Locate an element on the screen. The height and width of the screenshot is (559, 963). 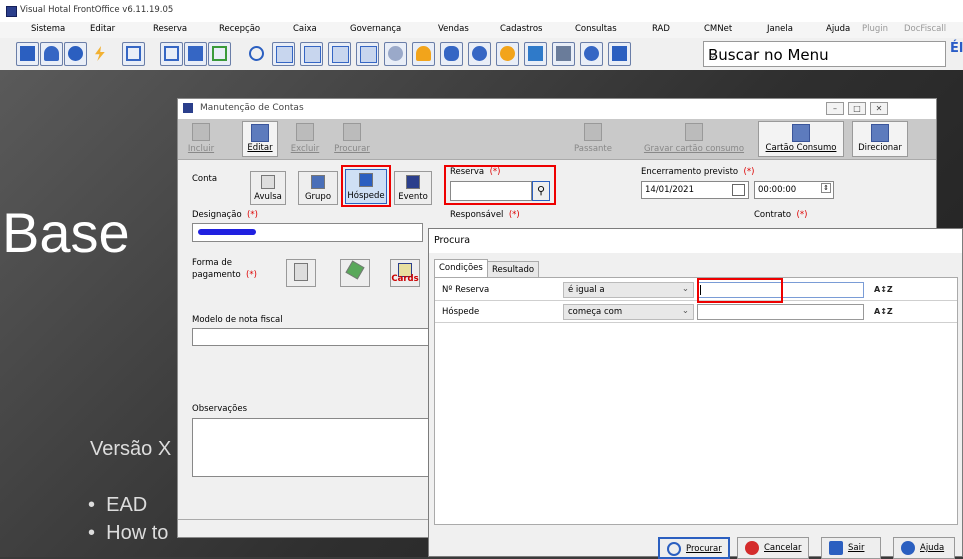
toolbar-guests-button is located at coordinates (507, 54).